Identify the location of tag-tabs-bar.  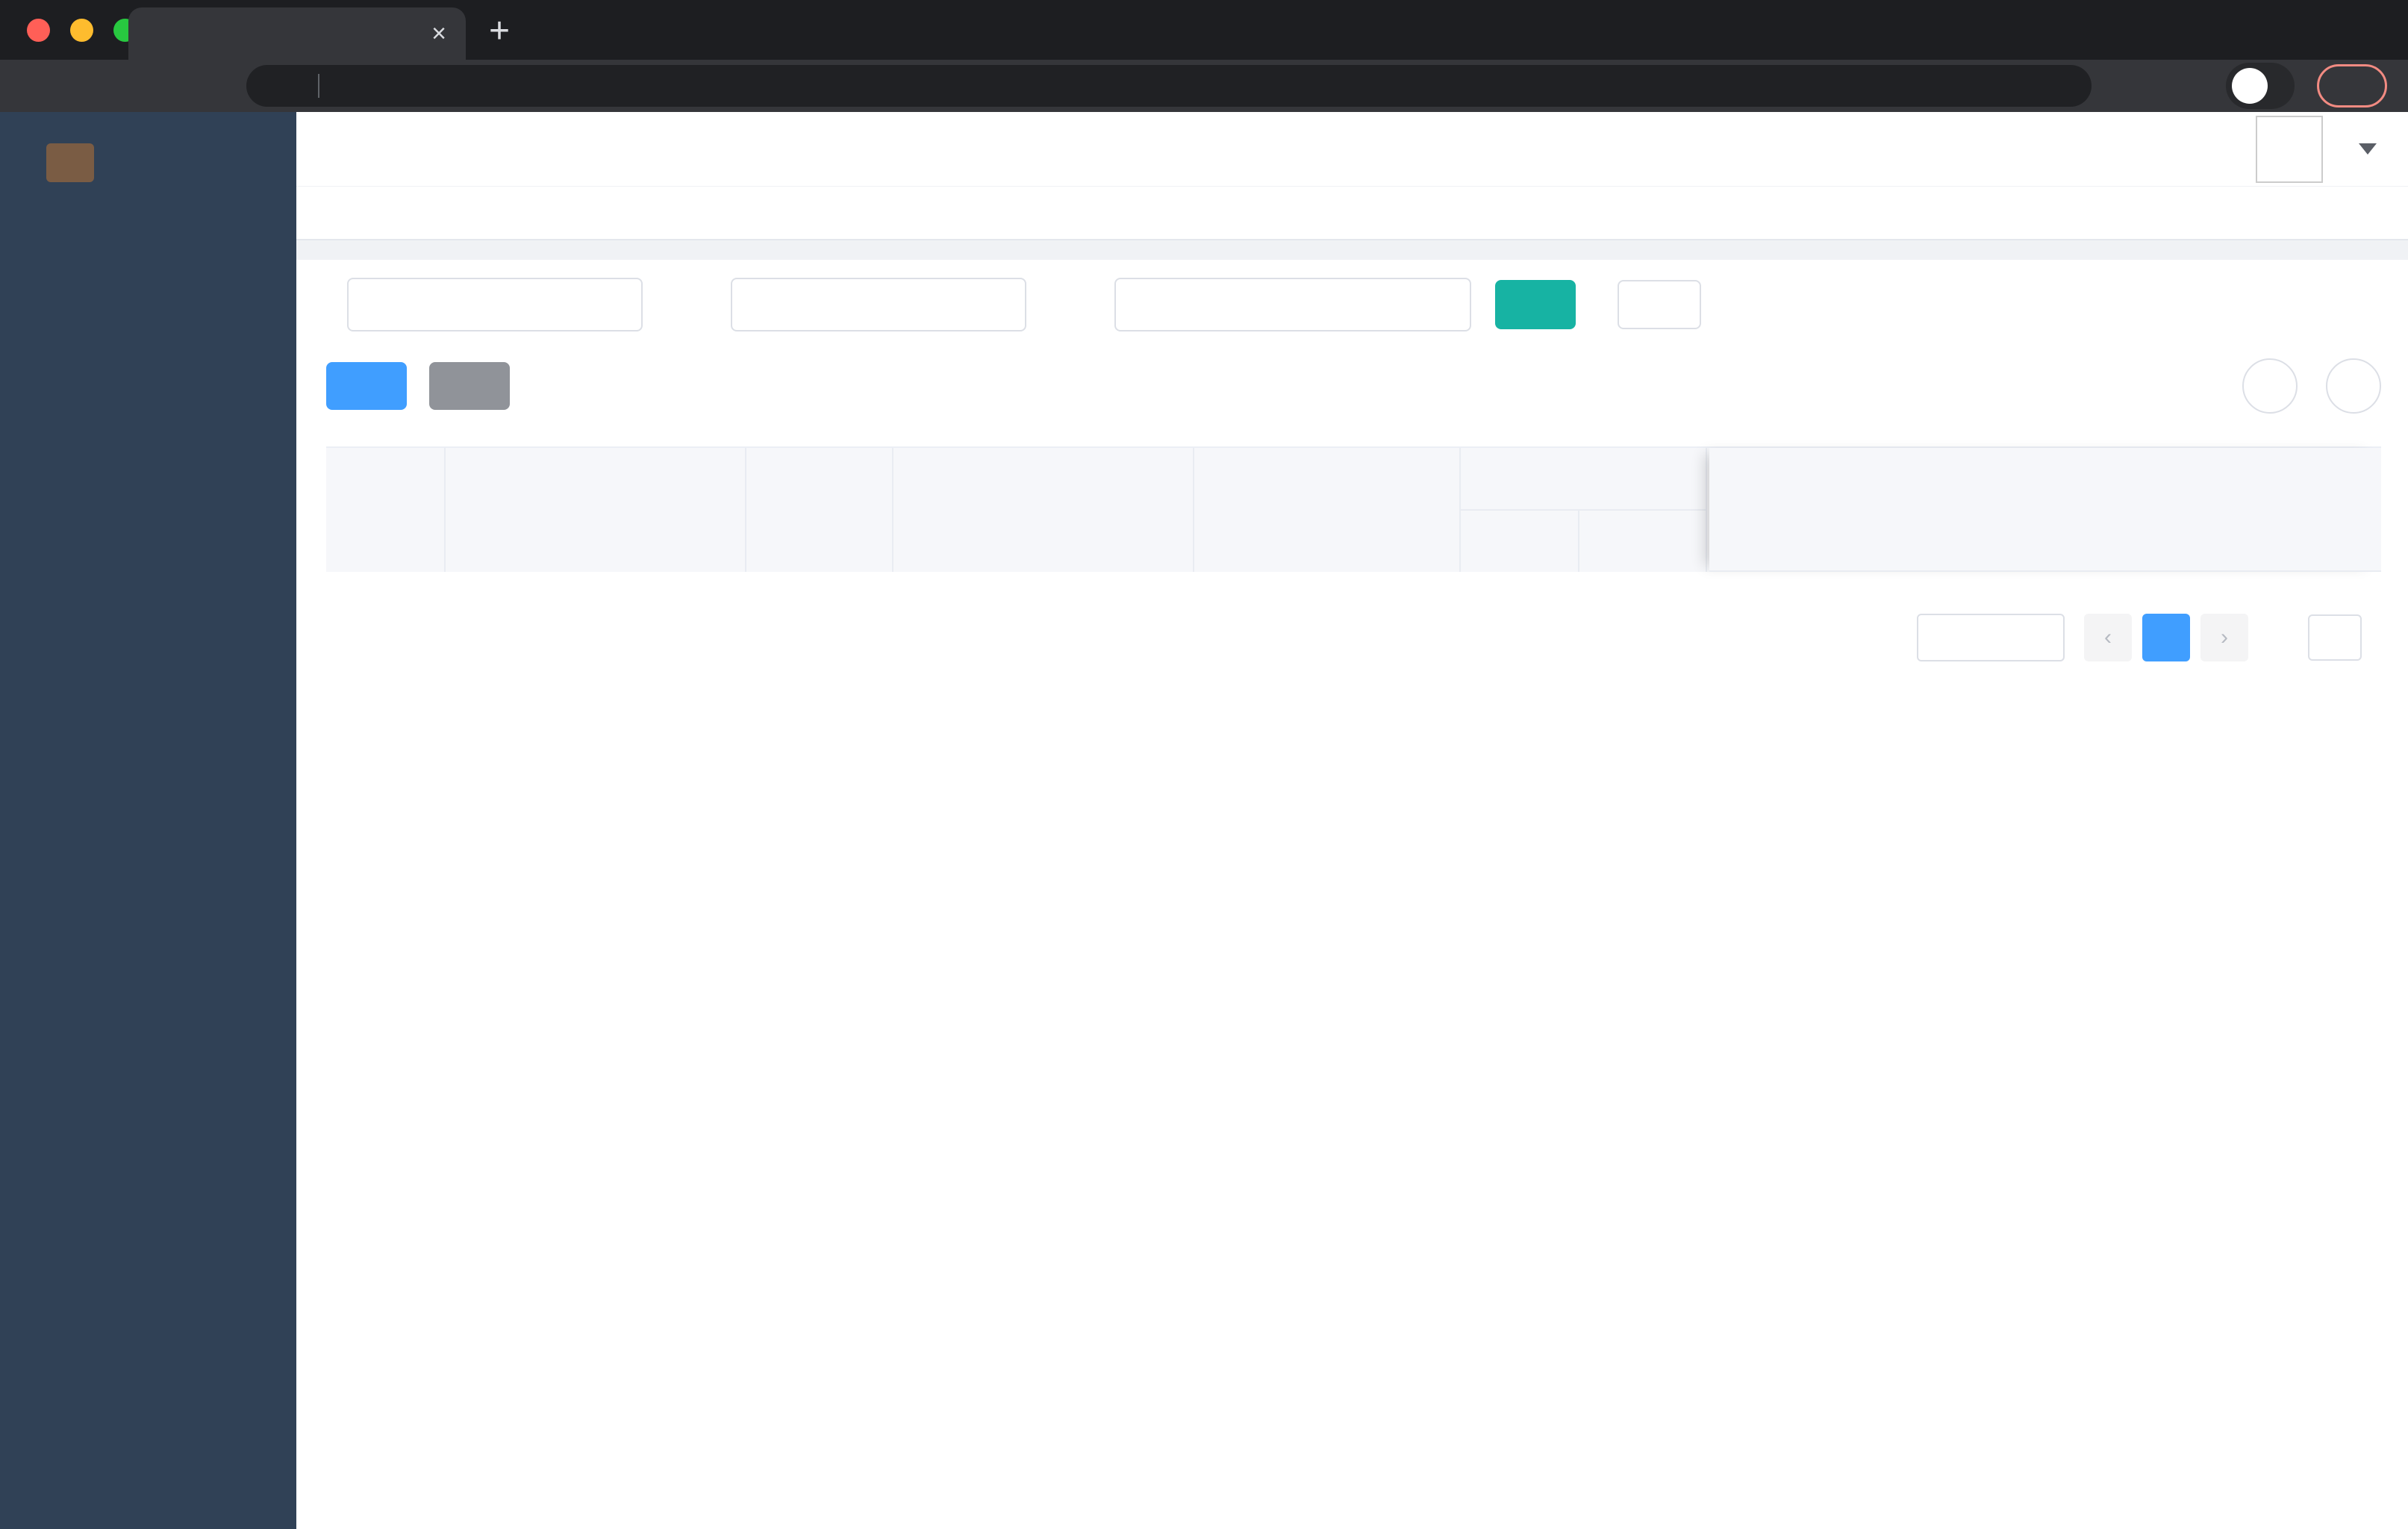
(1352, 213).